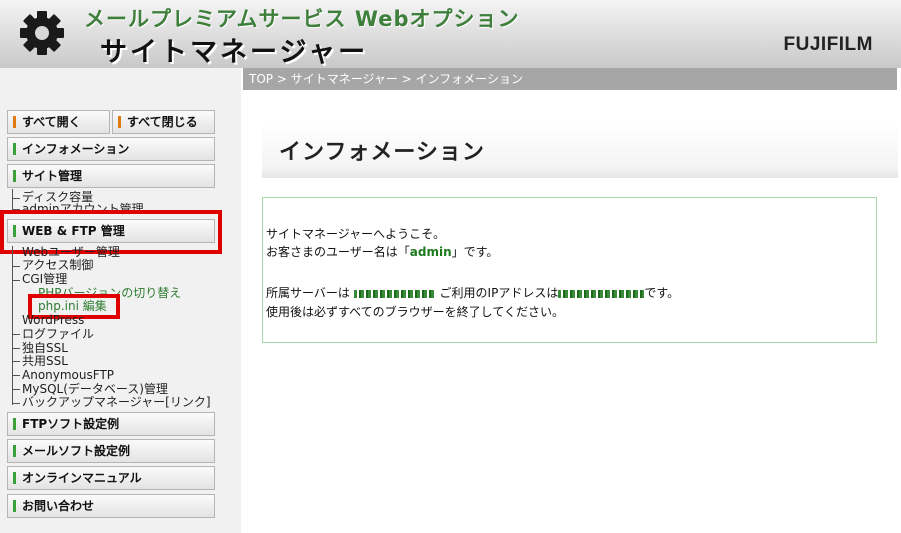 The height and width of the screenshot is (533, 901). What do you see at coordinates (76, 149) in the screenshot?
I see `sidebar-item-label: インフォメーション` at bounding box center [76, 149].